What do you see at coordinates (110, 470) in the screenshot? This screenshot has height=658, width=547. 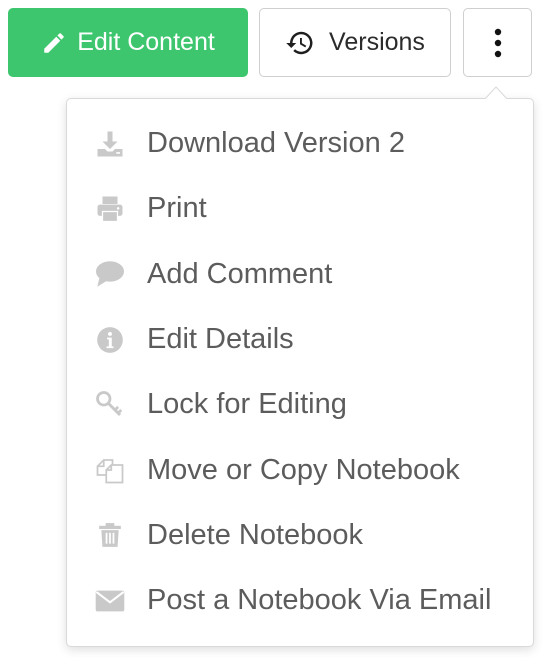 I see `copy-icon` at bounding box center [110, 470].